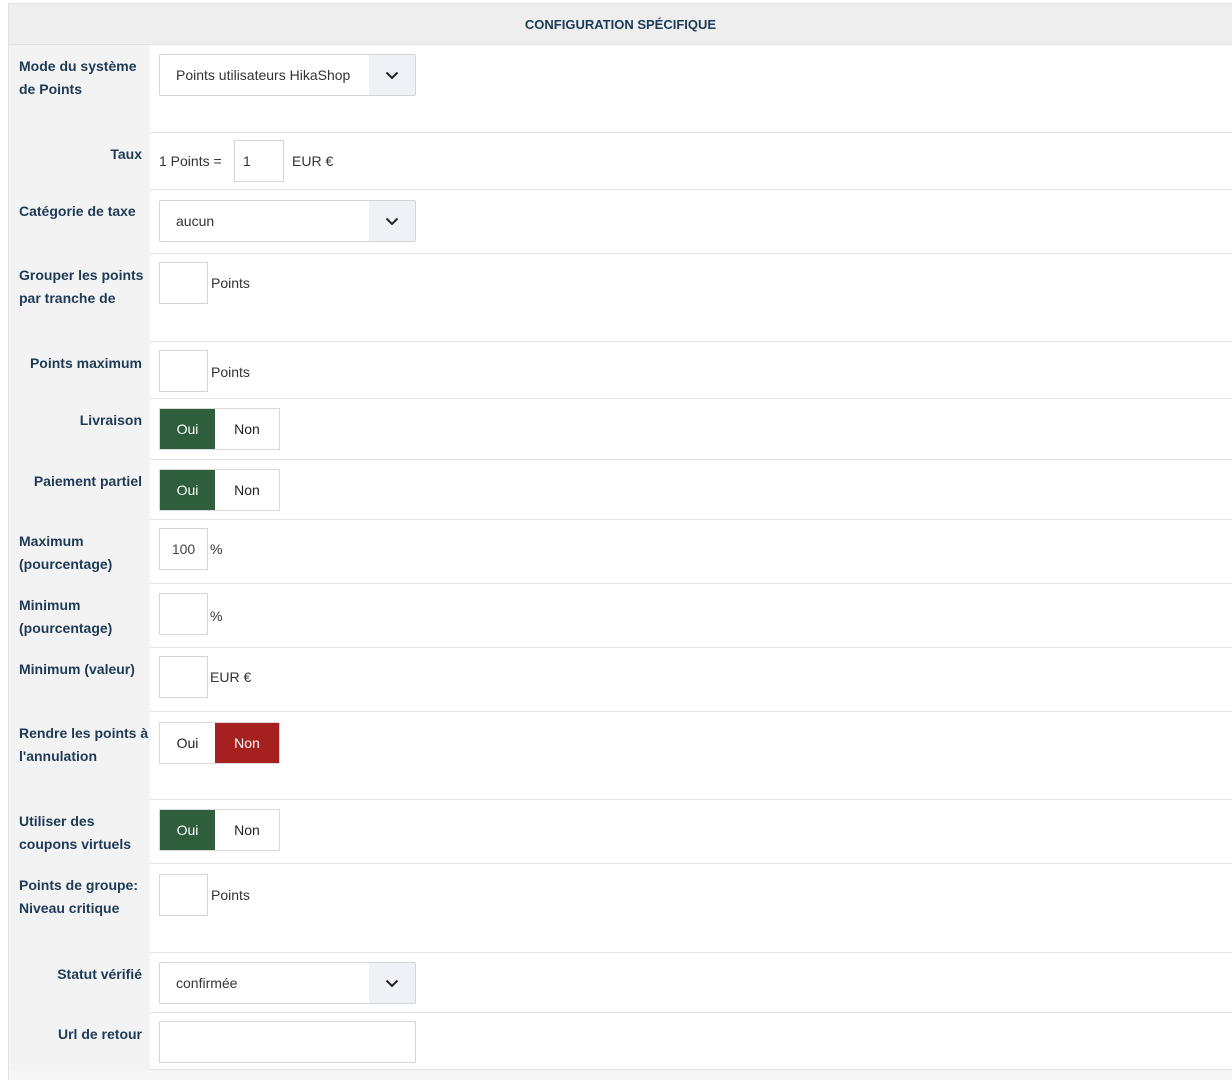 Image resolution: width=1232 pixels, height=1080 pixels. What do you see at coordinates (620, 680) in the screenshot?
I see `row-min-val: Minimum (valeur) EUR €` at bounding box center [620, 680].